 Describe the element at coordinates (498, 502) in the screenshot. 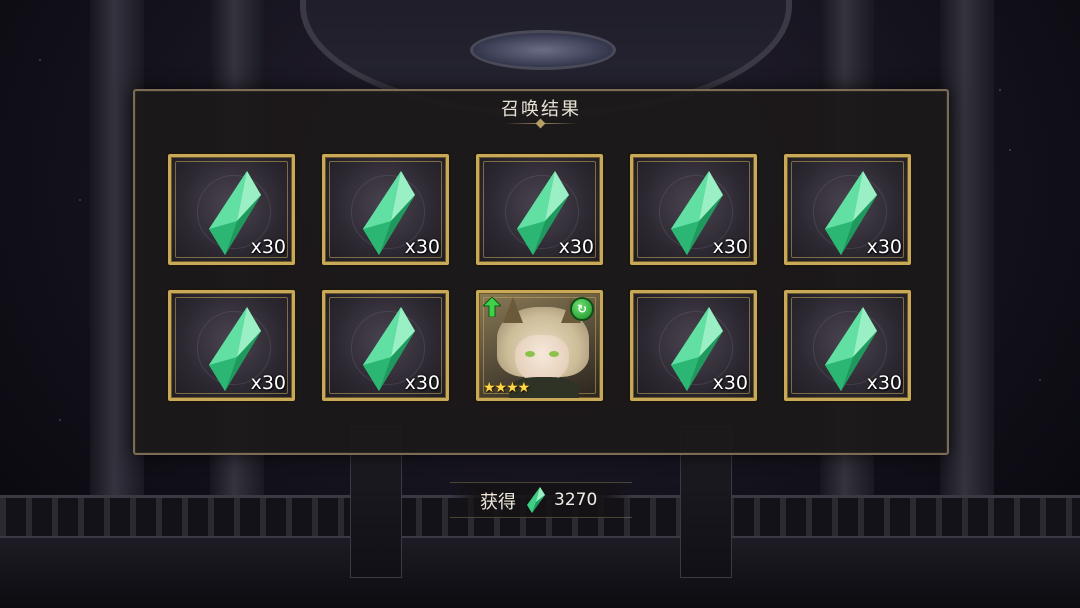

I see `obtained-label: 获得` at that location.